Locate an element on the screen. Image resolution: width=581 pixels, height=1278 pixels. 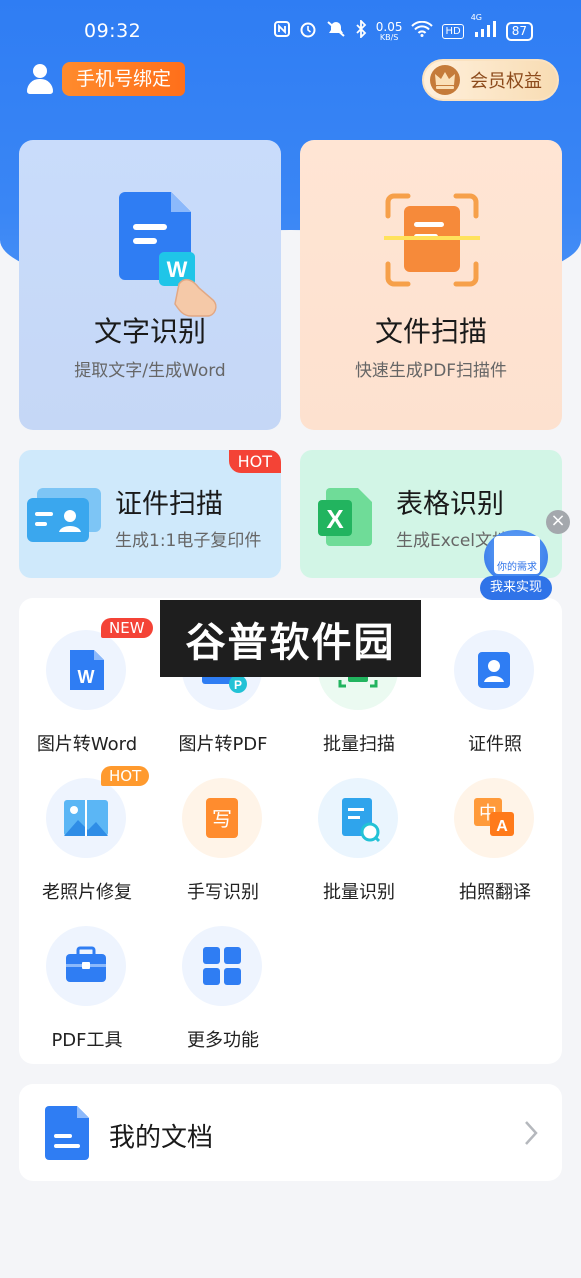
account-area: 手机号绑定 is located at coordinates (105, 79).